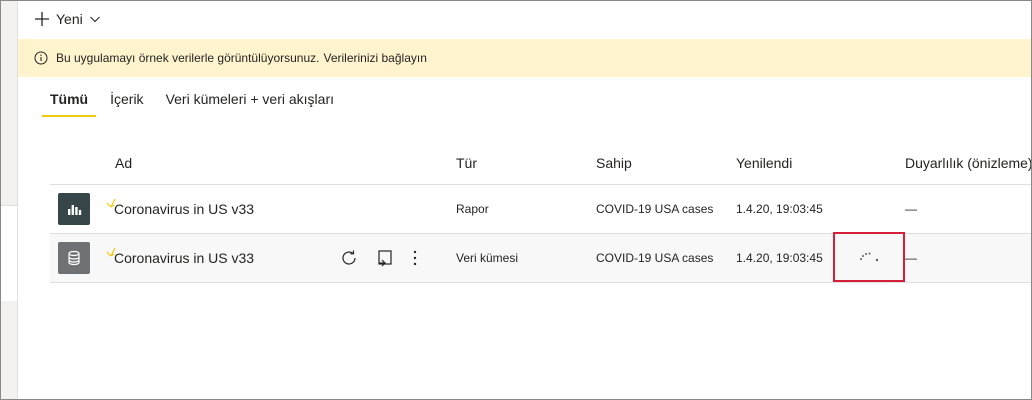 The height and width of the screenshot is (400, 1032). I want to click on new-button-label: Yeni, so click(69, 19).